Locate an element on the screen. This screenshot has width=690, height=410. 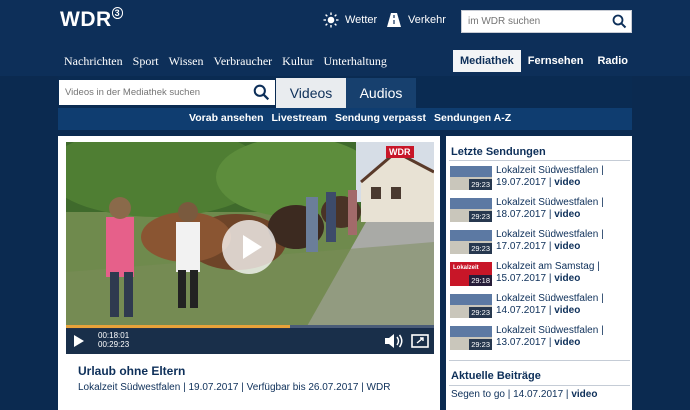
tab-audios: Audios is located at coordinates (381, 93).